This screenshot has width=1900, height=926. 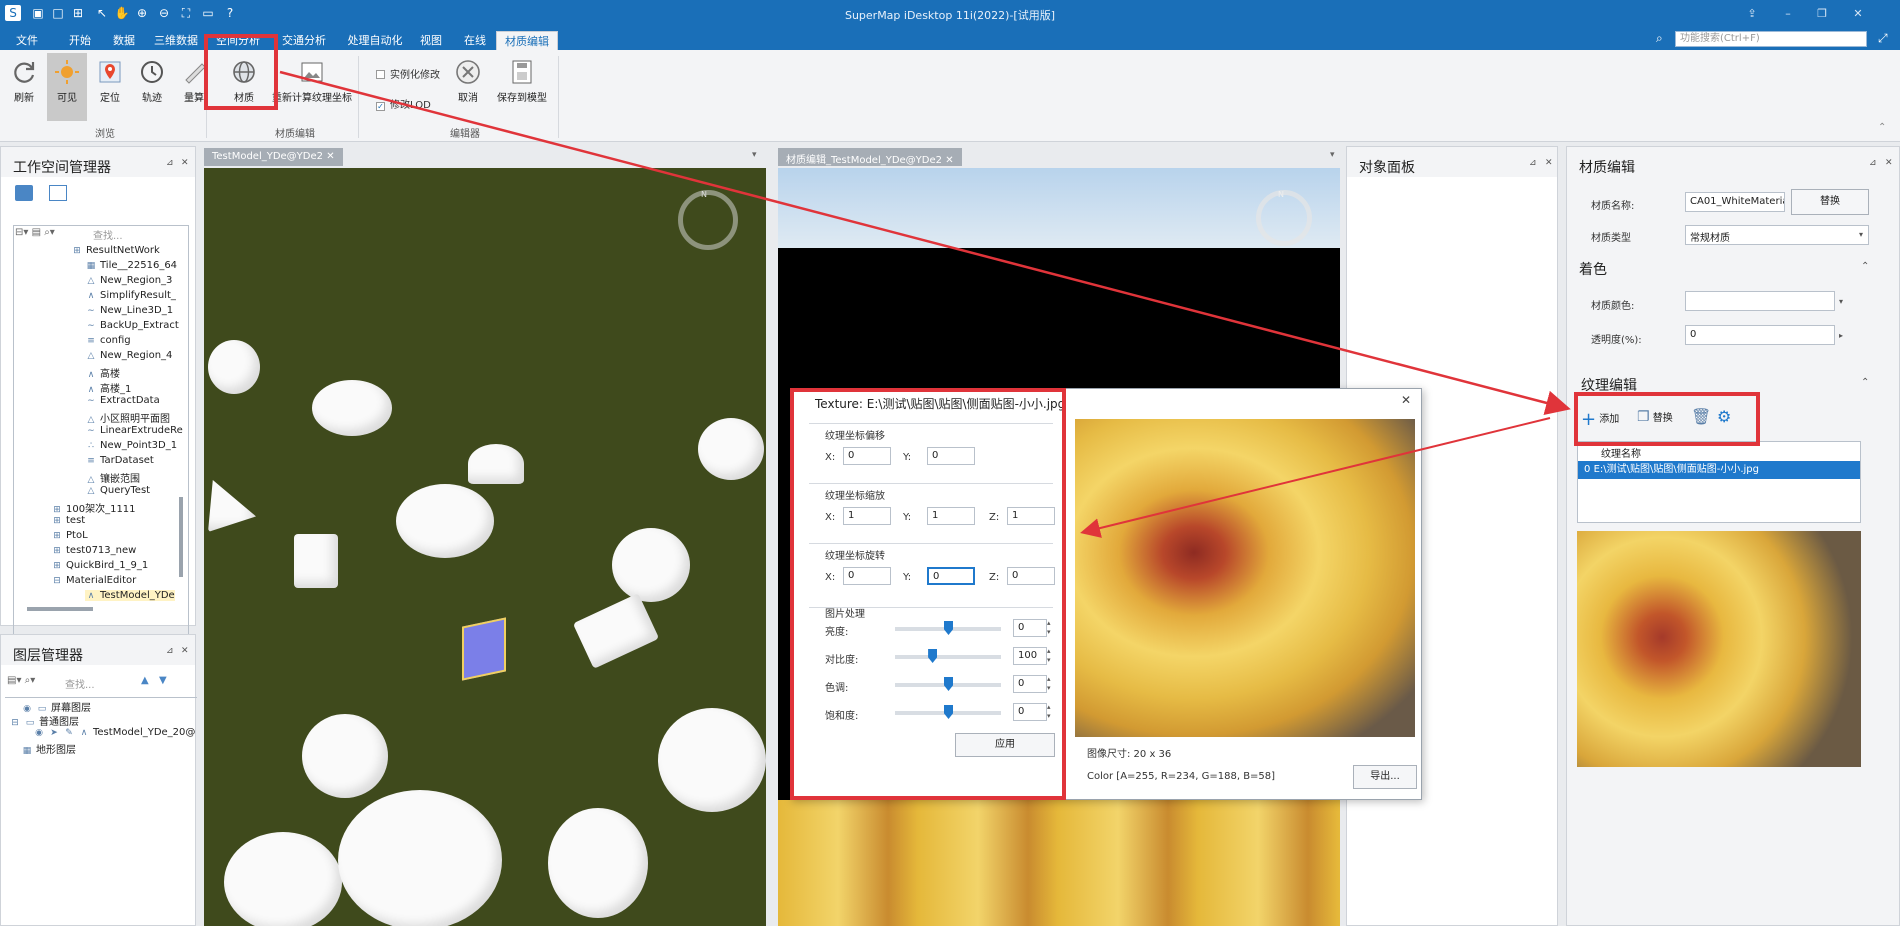 I want to click on arrow-to-texture-dialog, so click(x=1315, y=477).